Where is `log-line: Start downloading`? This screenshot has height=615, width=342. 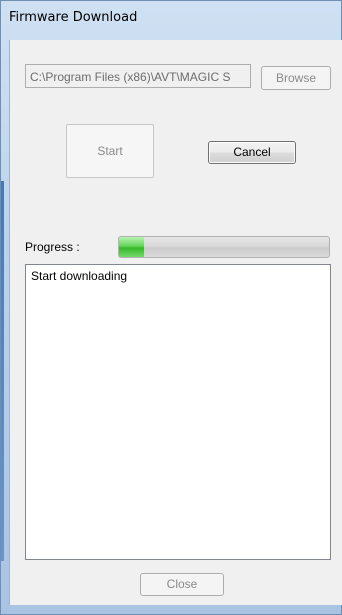
log-line: Start downloading is located at coordinates (79, 276).